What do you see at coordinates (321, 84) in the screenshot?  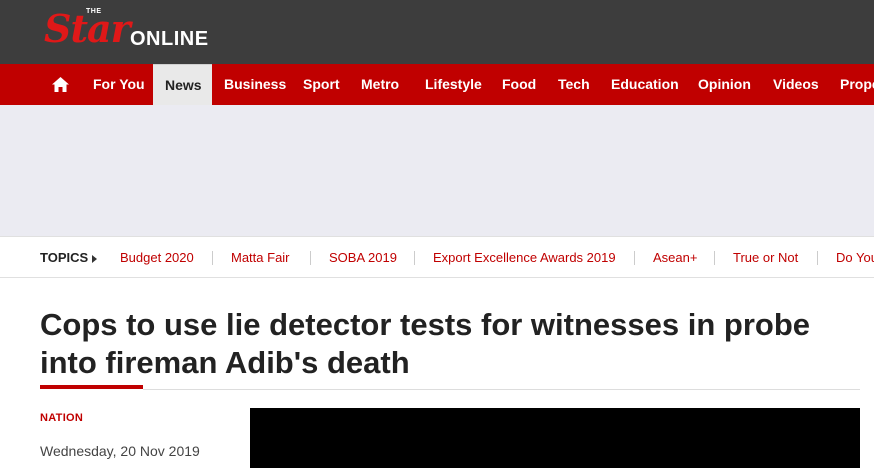 I see `nav-item-sport: Sport` at bounding box center [321, 84].